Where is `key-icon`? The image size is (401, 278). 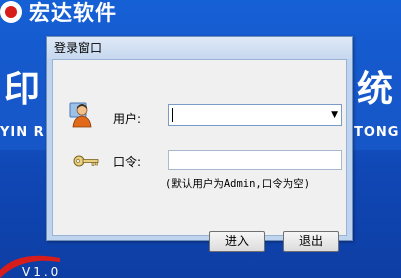
key-icon is located at coordinates (86, 161).